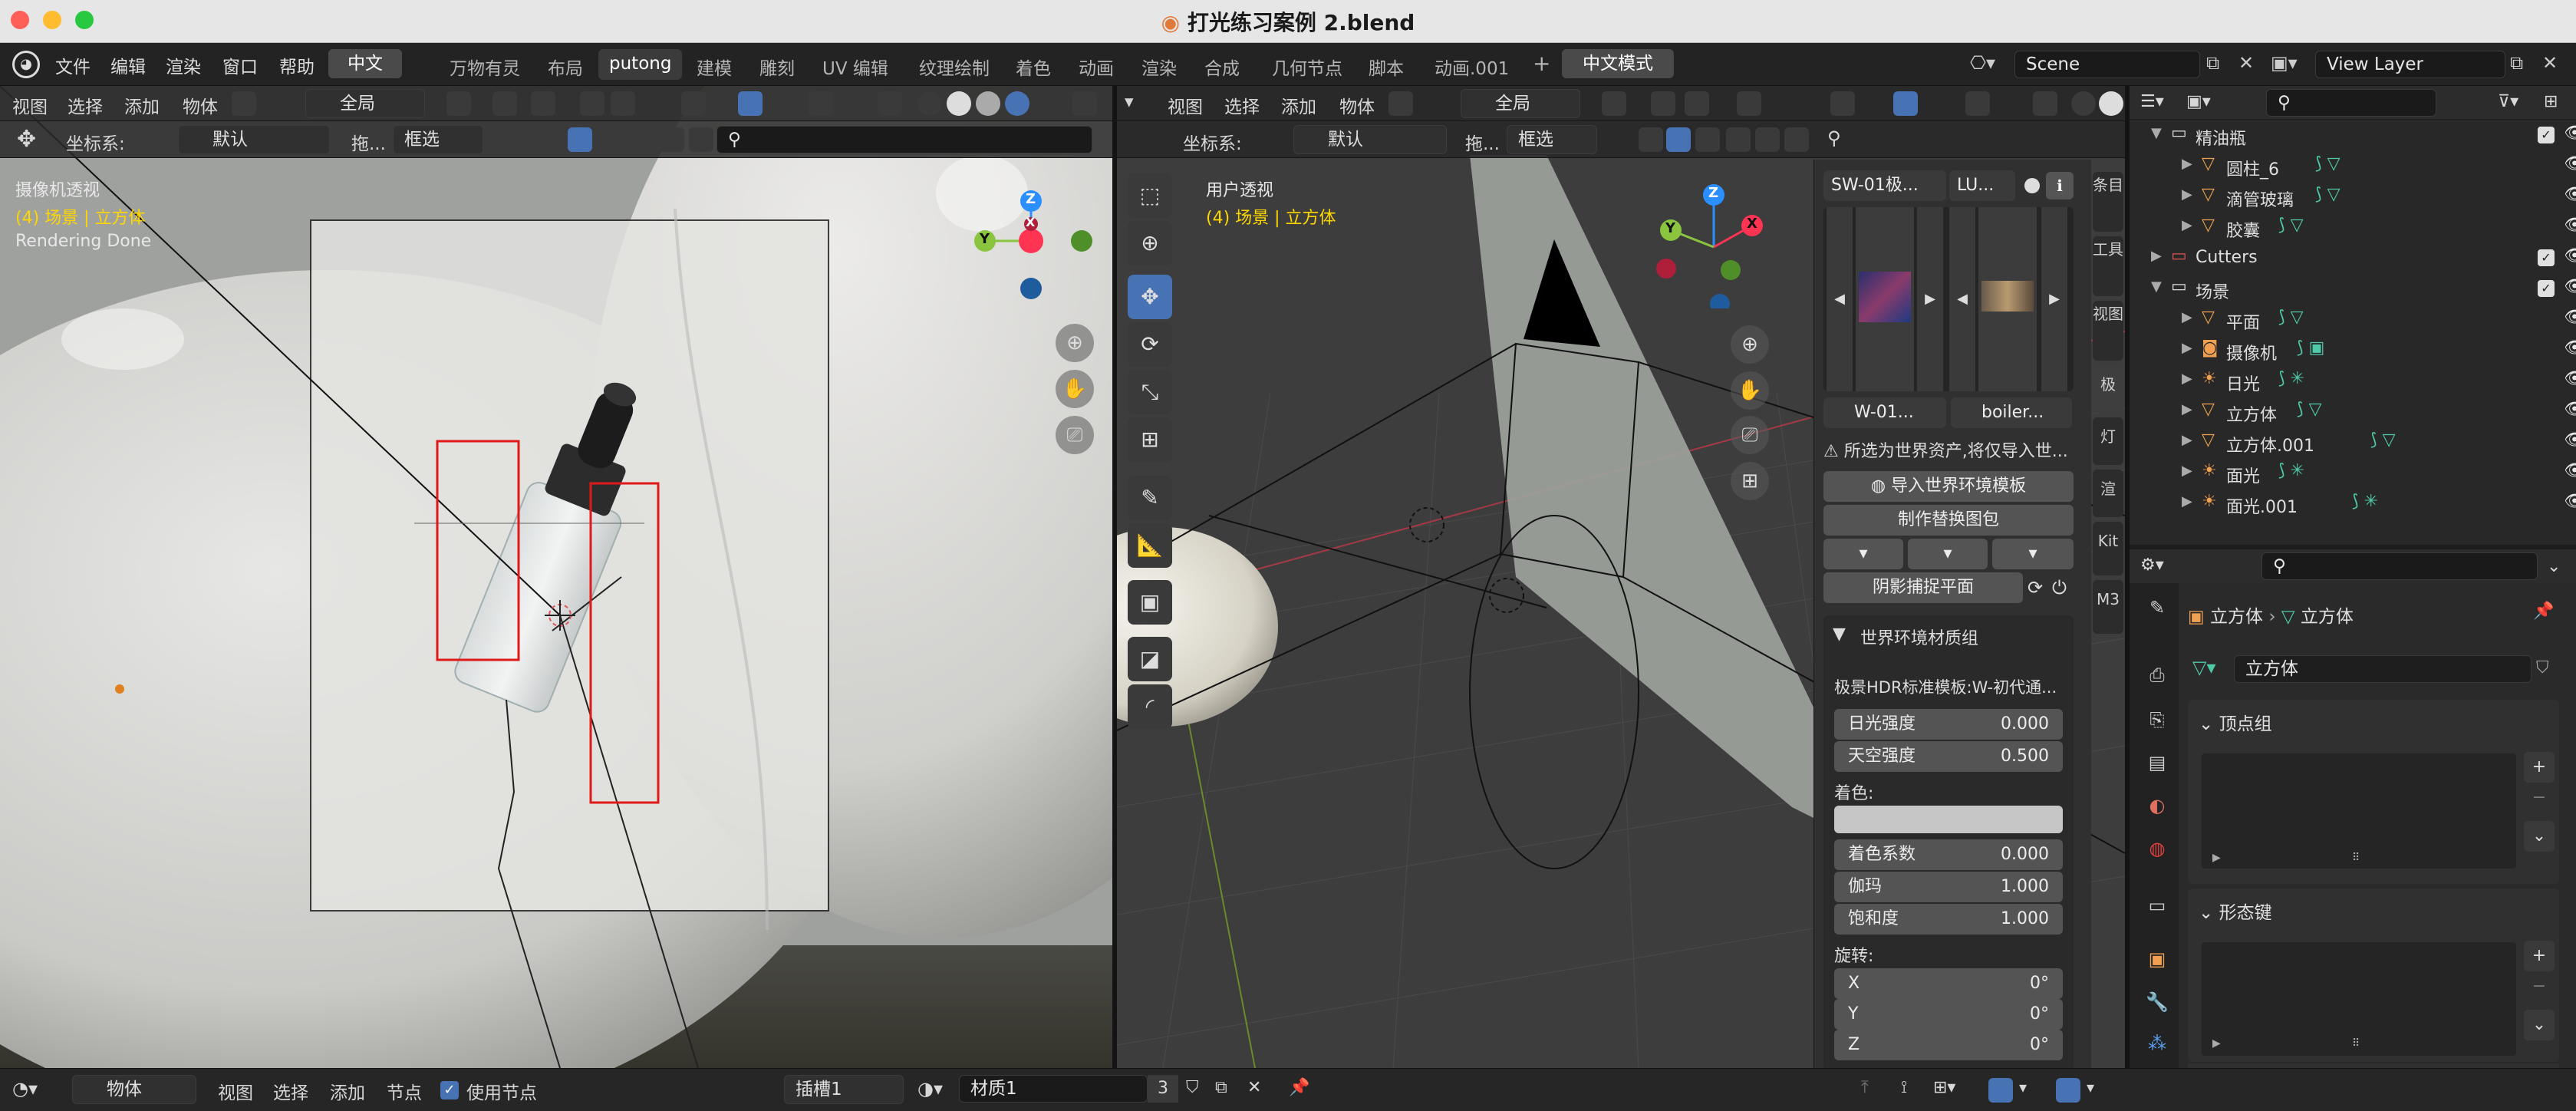 The width and height of the screenshot is (2576, 1111). Describe the element at coordinates (2399, 566) in the screenshot. I see `properties-search-input: ⚲` at that location.